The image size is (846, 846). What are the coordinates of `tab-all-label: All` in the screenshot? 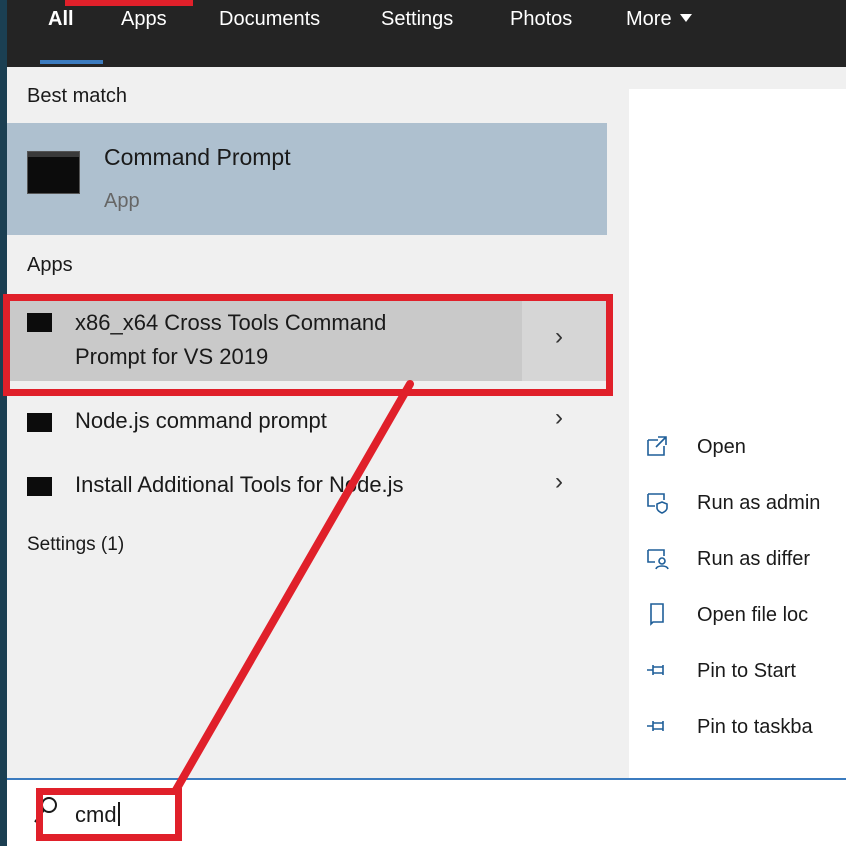 It's located at (61, 19).